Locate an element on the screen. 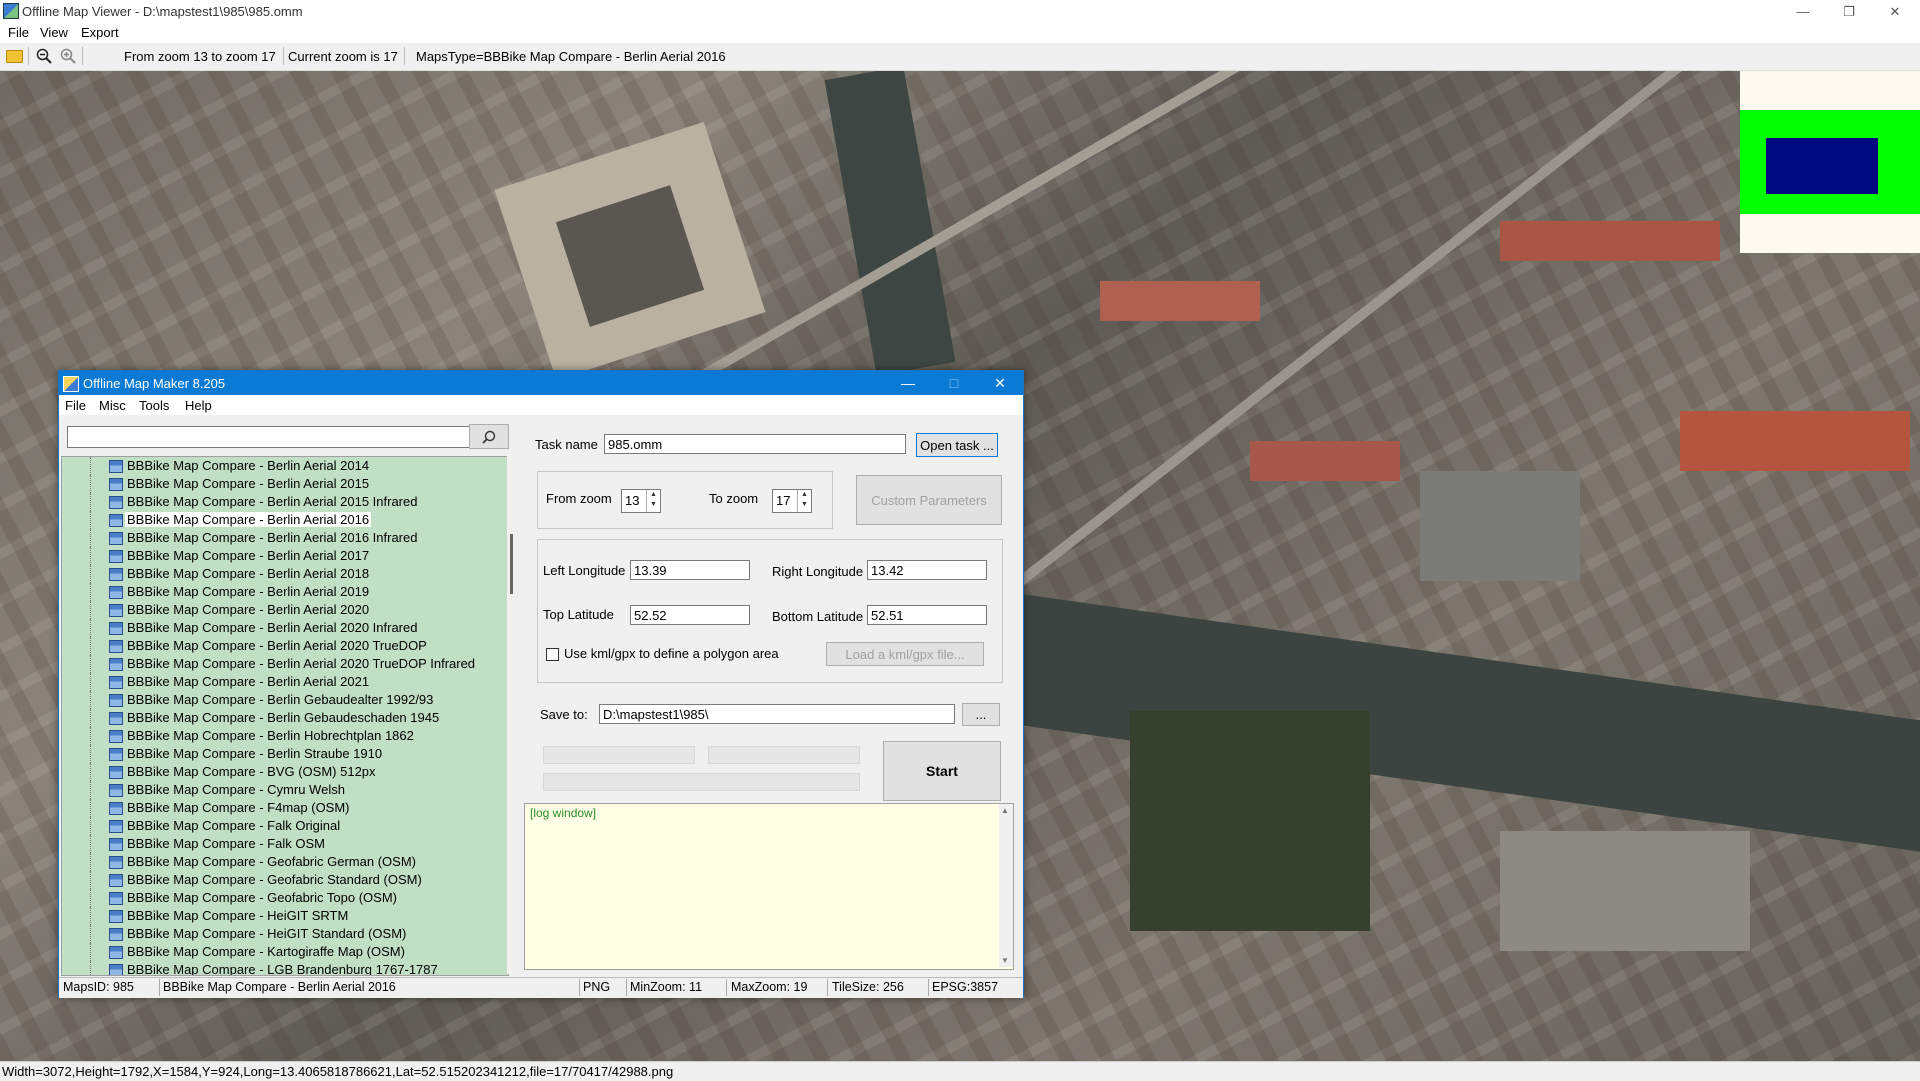 The height and width of the screenshot is (1081, 1920). map-search-input is located at coordinates (269, 437).